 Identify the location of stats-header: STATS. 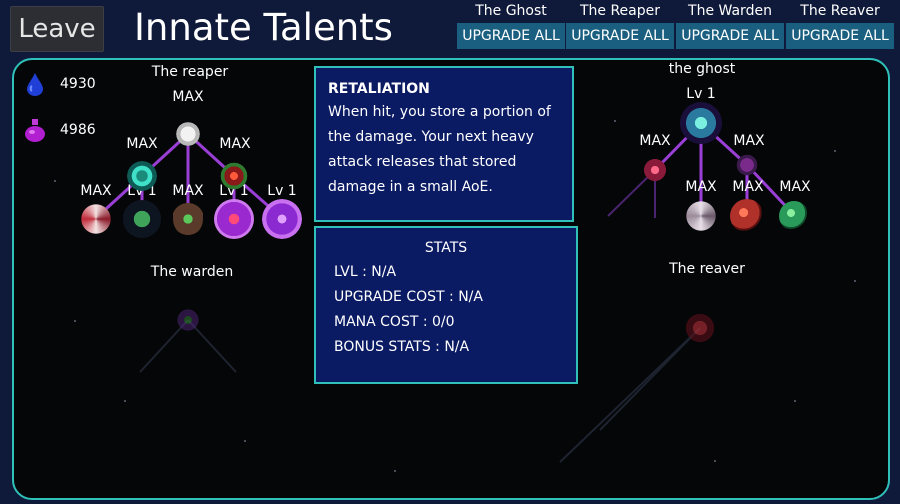
(446, 248).